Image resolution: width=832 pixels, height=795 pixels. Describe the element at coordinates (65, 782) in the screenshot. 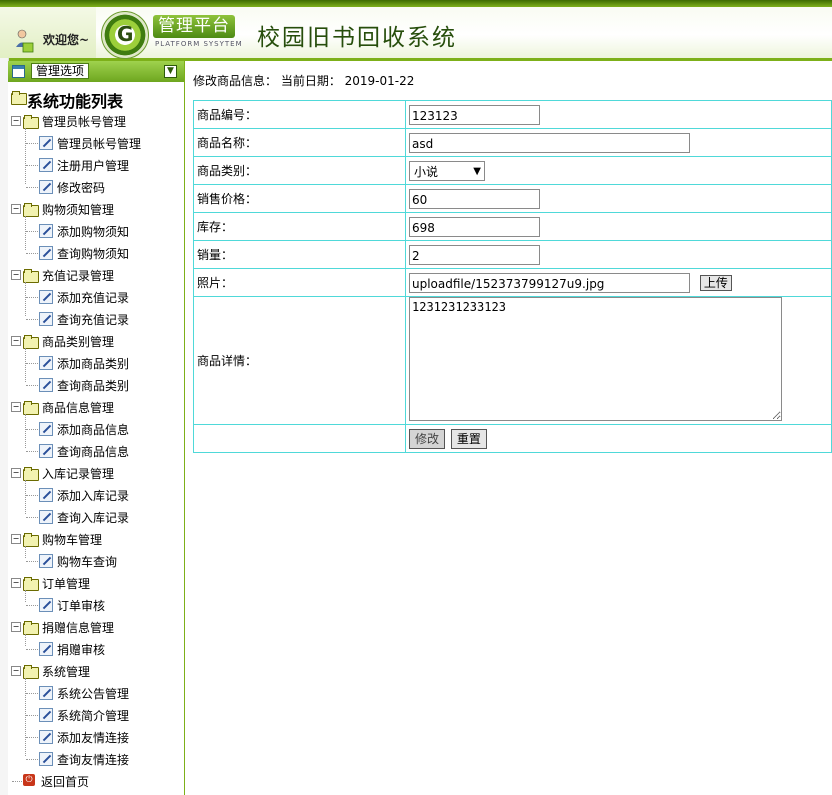

I see `home-link-label: 返回首页` at that location.